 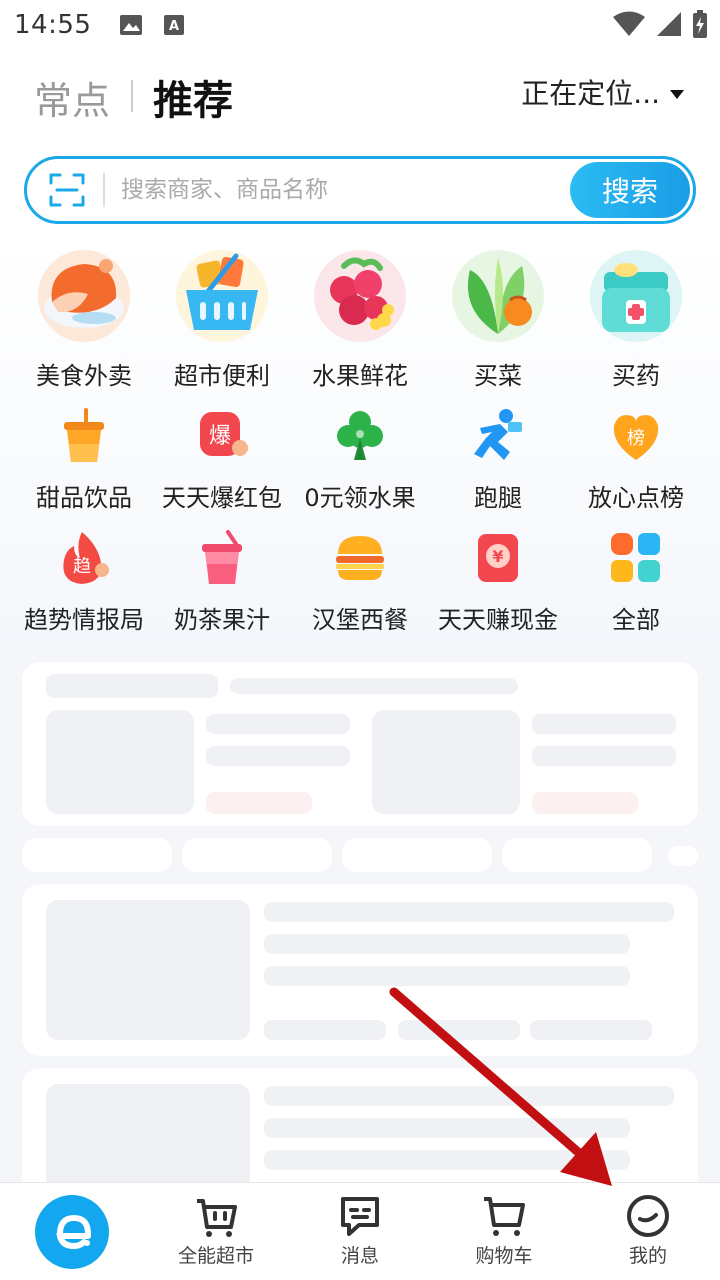 What do you see at coordinates (104, 190) in the screenshot?
I see `search-separator` at bounding box center [104, 190].